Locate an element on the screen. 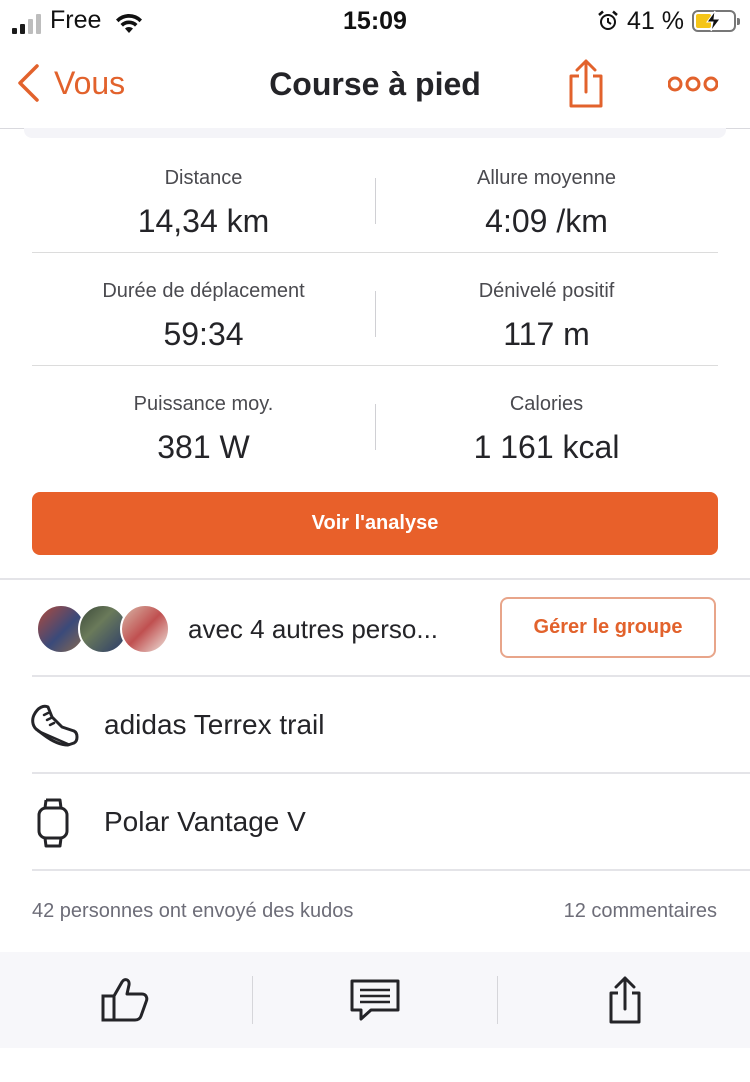  stat-value: 117 m is located at coordinates (546, 334).